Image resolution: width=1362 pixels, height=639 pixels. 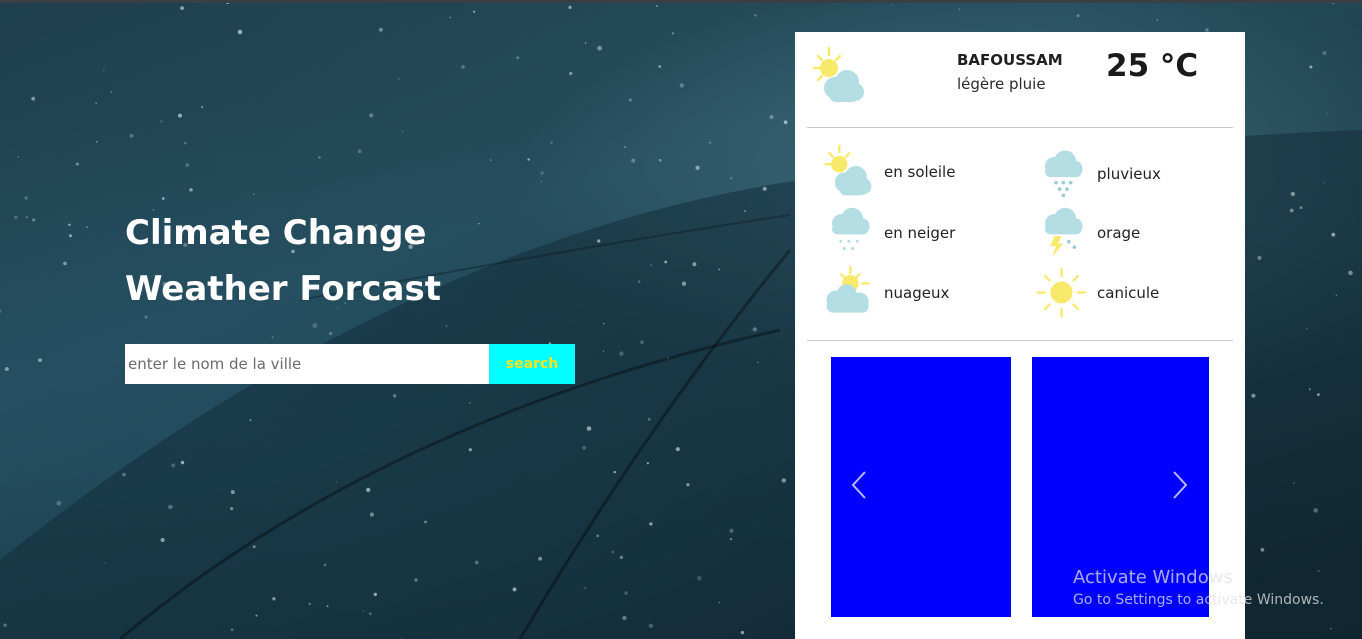 What do you see at coordinates (1180, 487) in the screenshot?
I see `chevron-right-icon` at bounding box center [1180, 487].